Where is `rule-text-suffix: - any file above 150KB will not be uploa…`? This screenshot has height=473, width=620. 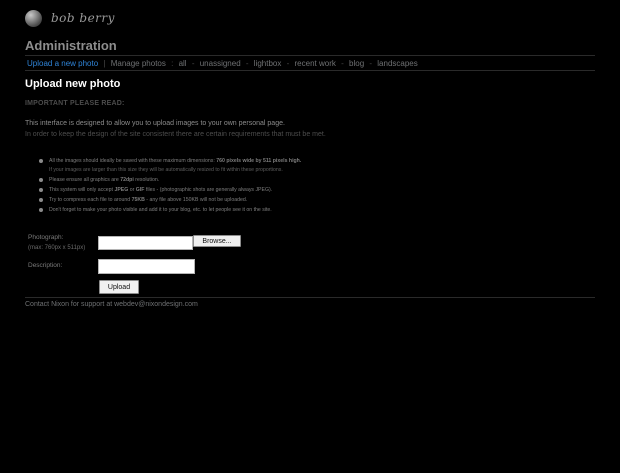
rule-text-suffix: - any file above 150KB will not be uploa… is located at coordinates (196, 200).